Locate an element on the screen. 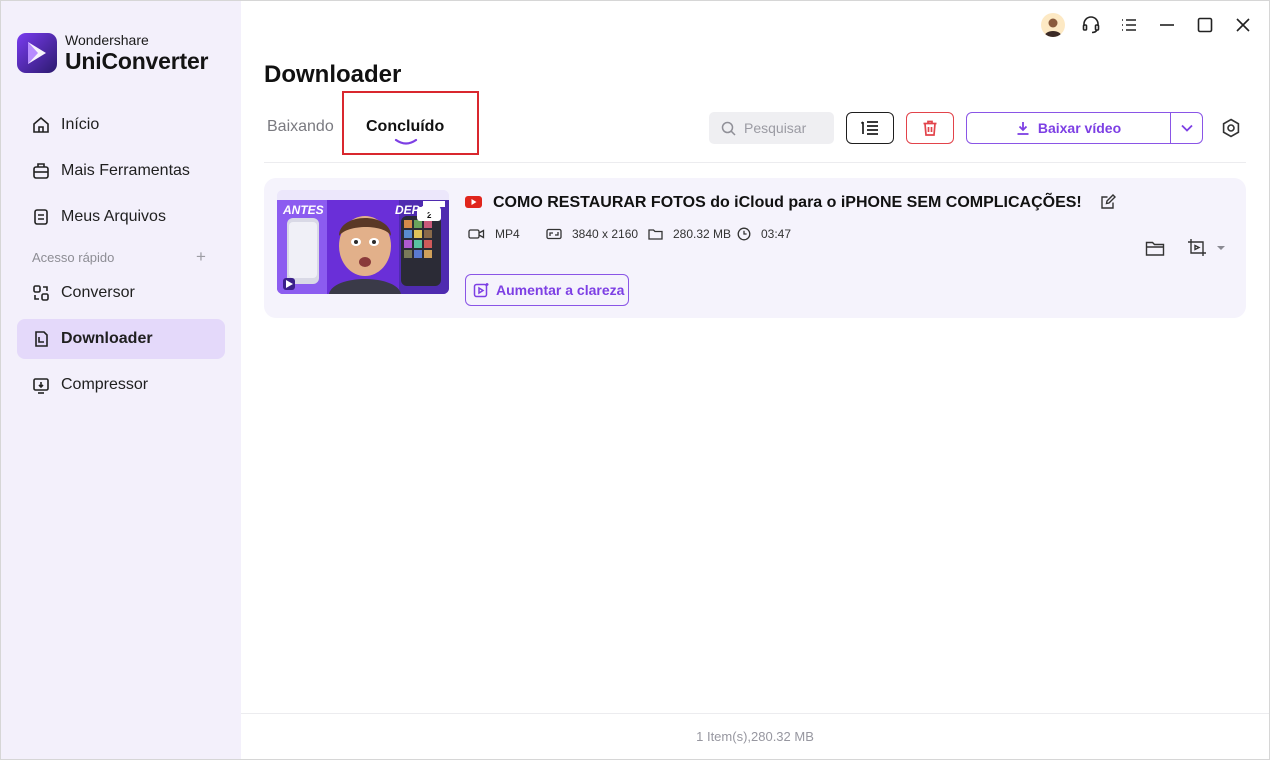 The image size is (1270, 760). menu-button is located at coordinates (1129, 25).